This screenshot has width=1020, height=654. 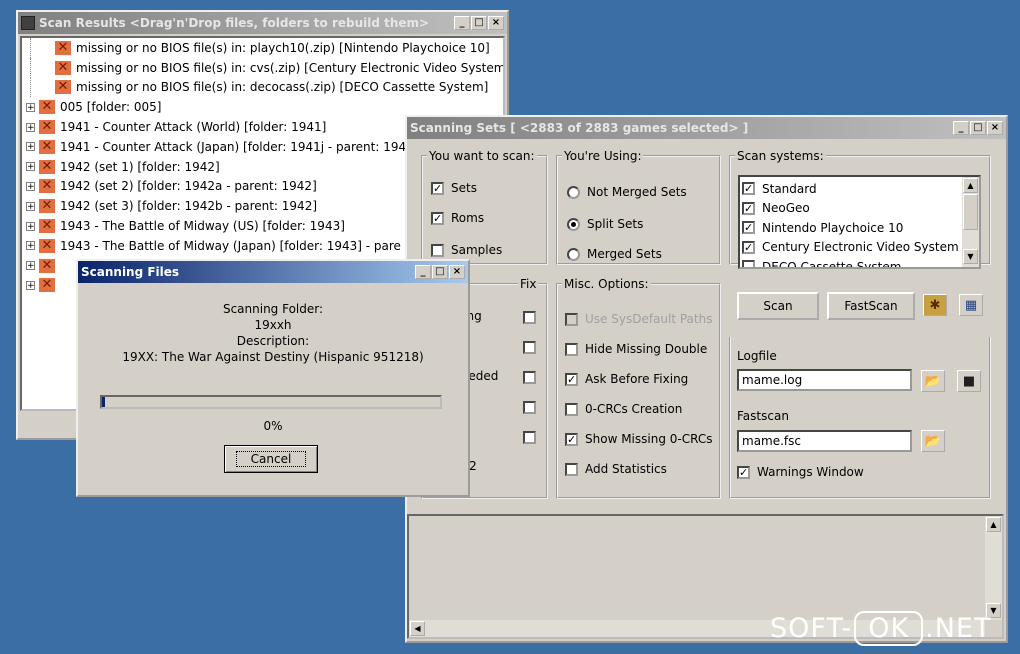 I want to click on logfile-input: mame.log, so click(x=824, y=380).